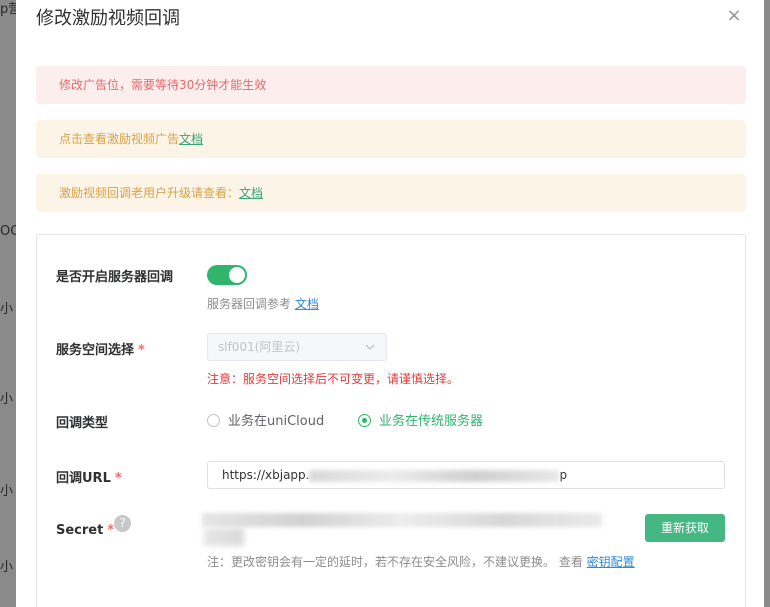 The width and height of the screenshot is (770, 607). I want to click on server-callback-toggle, so click(227, 275).